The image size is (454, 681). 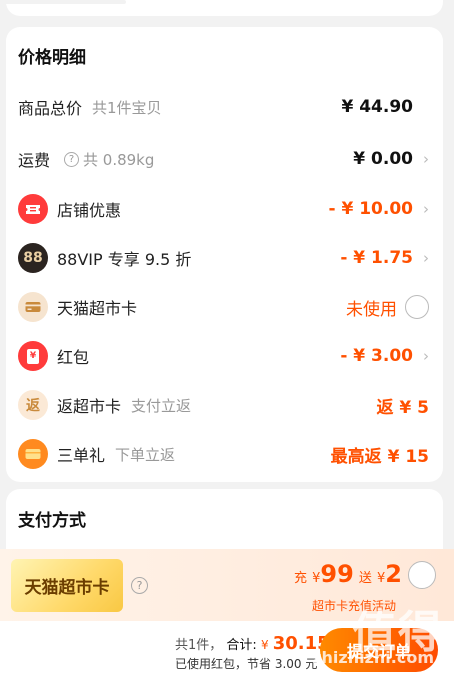 I want to click on row-red-packet: ¥ 红包 - ¥ 3.00 ›, so click(x=223, y=356).